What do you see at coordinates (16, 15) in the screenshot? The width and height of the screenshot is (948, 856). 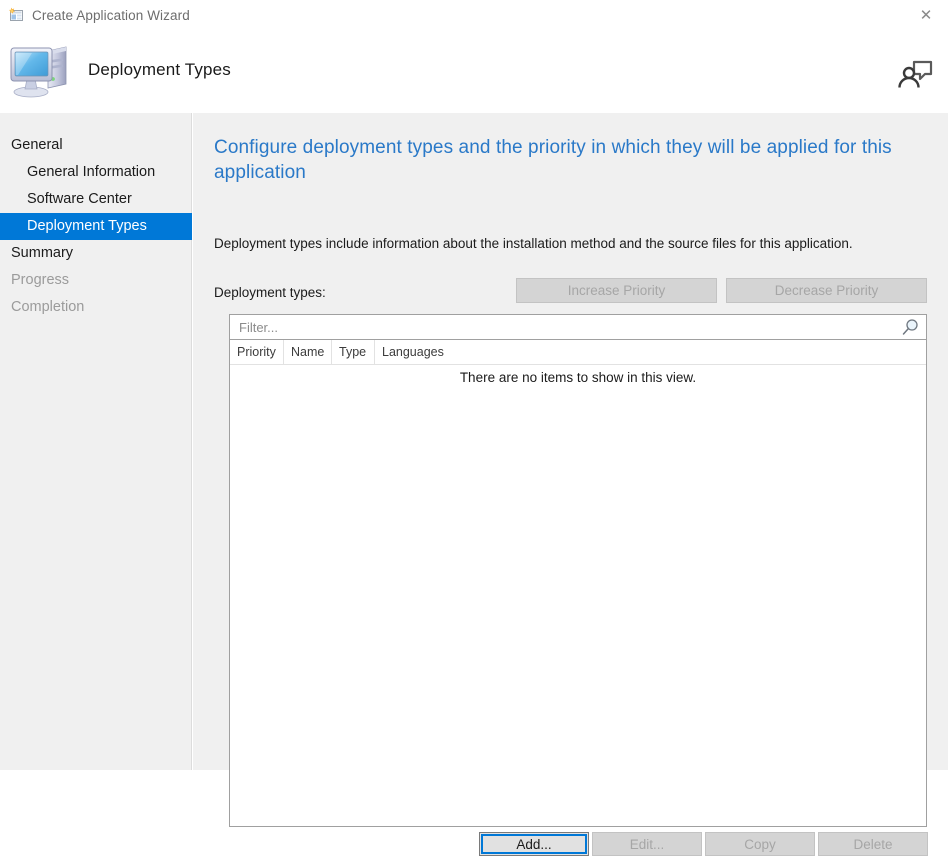 I see `application-wizard-icon` at bounding box center [16, 15].